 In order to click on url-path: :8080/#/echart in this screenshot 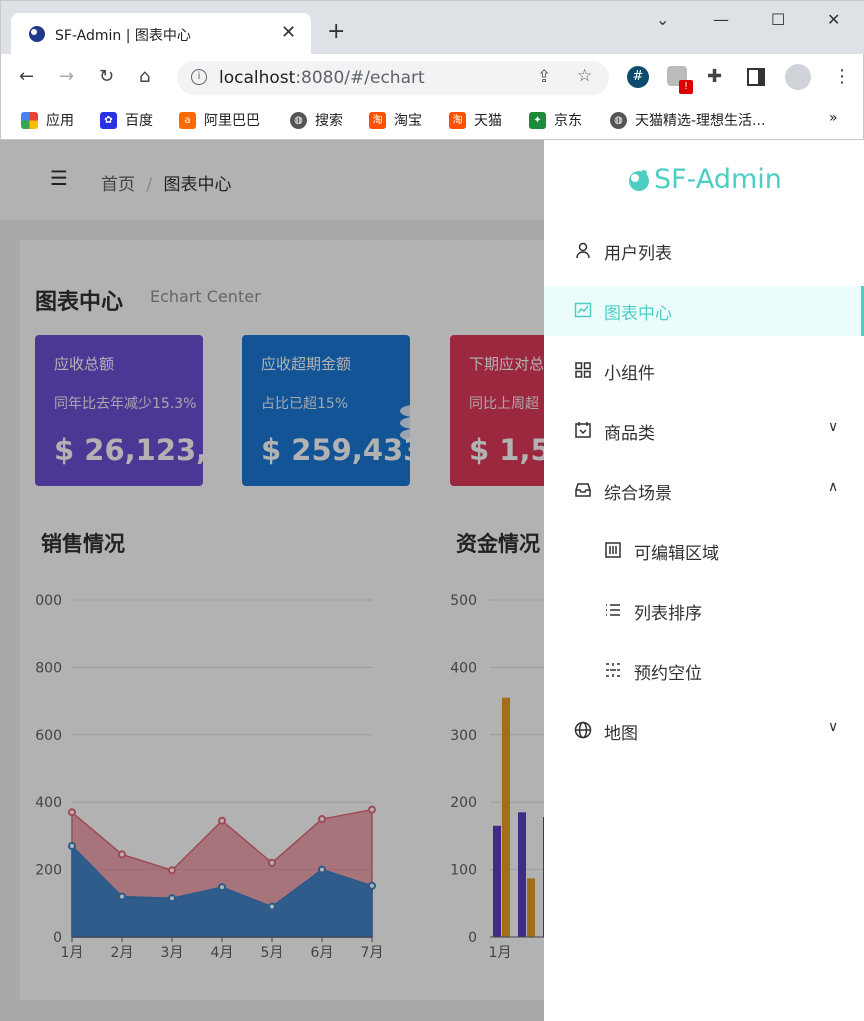, I will do `click(360, 78)`.